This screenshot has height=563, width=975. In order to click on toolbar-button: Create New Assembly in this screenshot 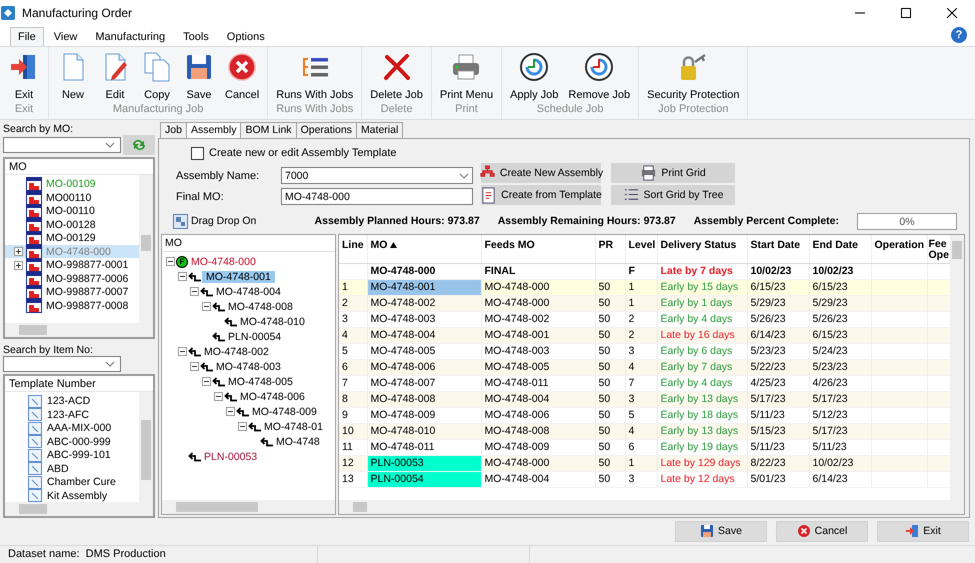, I will do `click(541, 173)`.